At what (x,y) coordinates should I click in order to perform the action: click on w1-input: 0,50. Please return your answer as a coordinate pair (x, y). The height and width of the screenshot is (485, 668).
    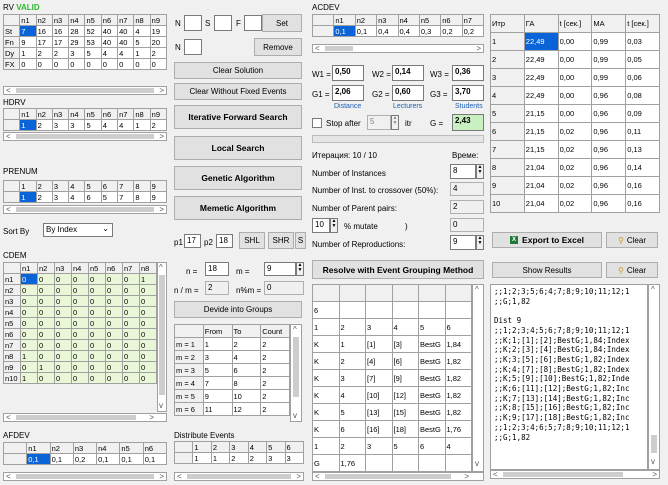
    Looking at the image, I should click on (348, 73).